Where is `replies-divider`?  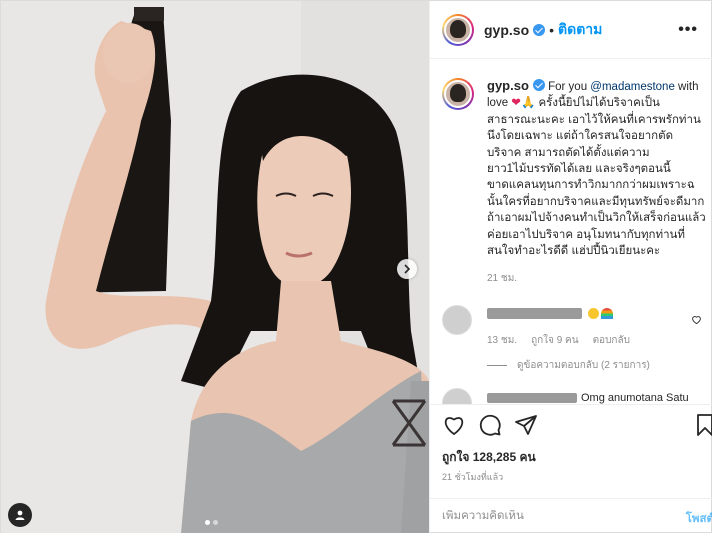 replies-divider is located at coordinates (497, 365).